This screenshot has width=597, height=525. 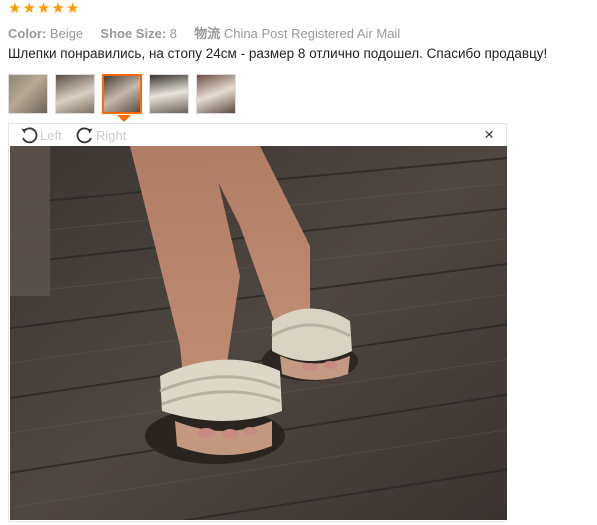 What do you see at coordinates (66, 33) in the screenshot?
I see `color-value: Beige` at bounding box center [66, 33].